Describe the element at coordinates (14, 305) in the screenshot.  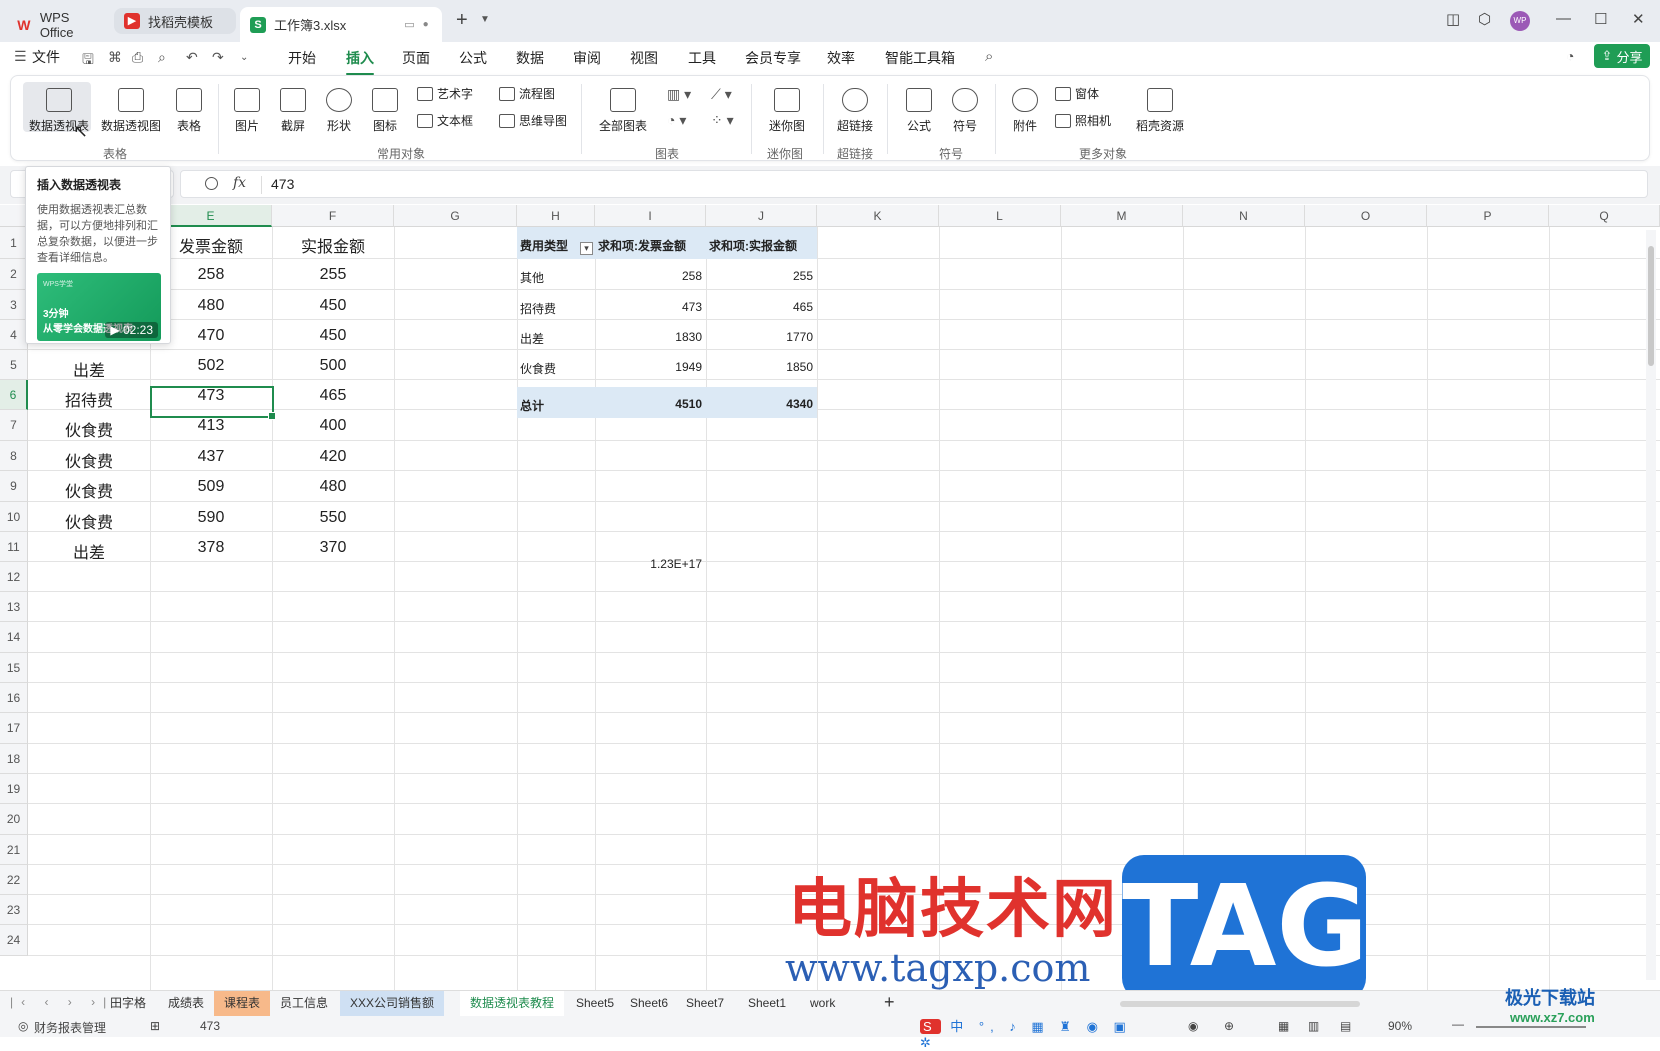
I see `row-header-3: 3` at that location.